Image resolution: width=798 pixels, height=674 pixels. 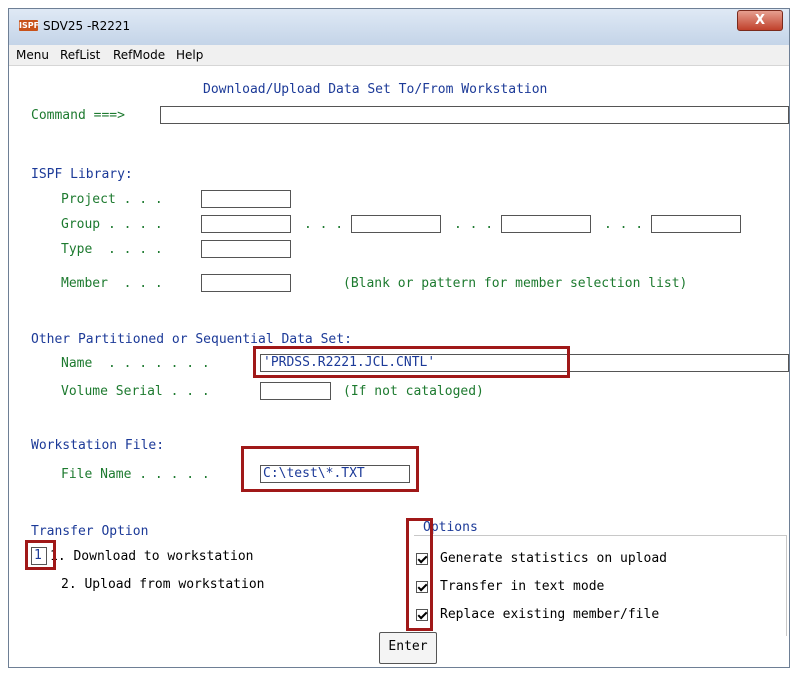 I want to click on close-icon: X, so click(x=760, y=20).